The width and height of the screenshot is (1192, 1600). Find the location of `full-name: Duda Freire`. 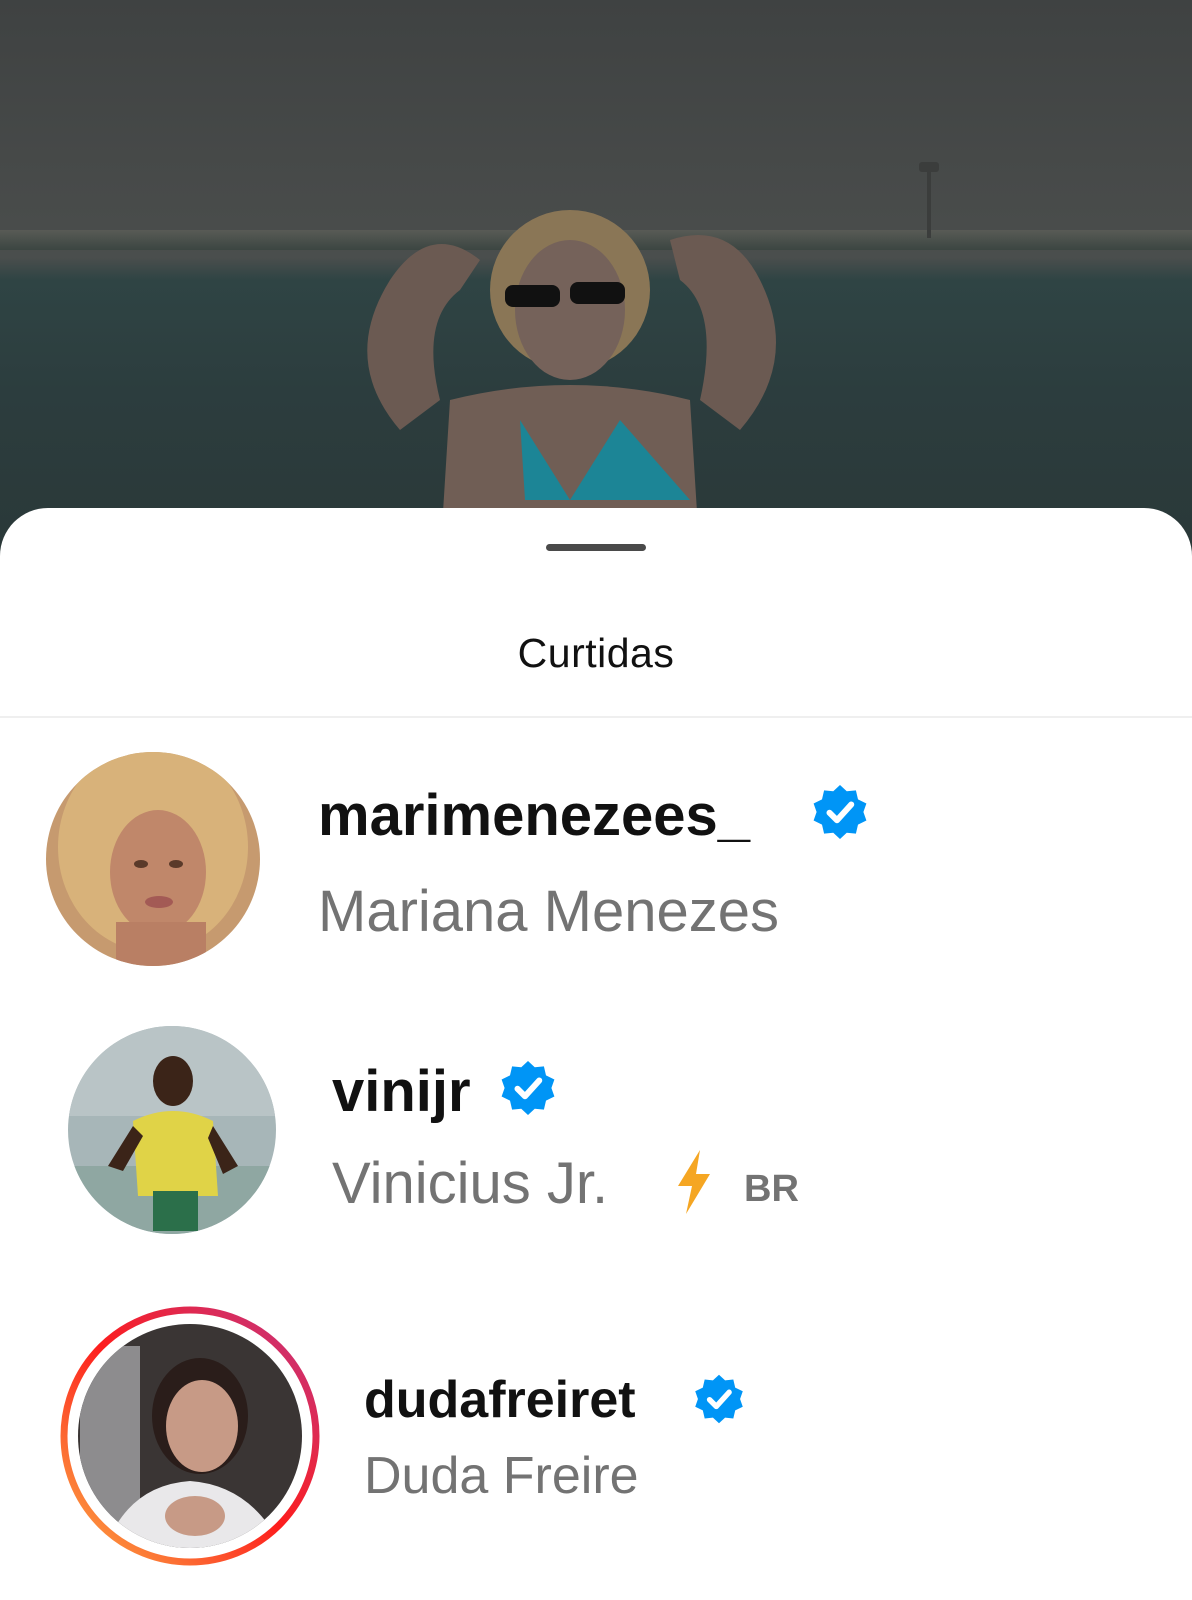

full-name: Duda Freire is located at coordinates (501, 1476).